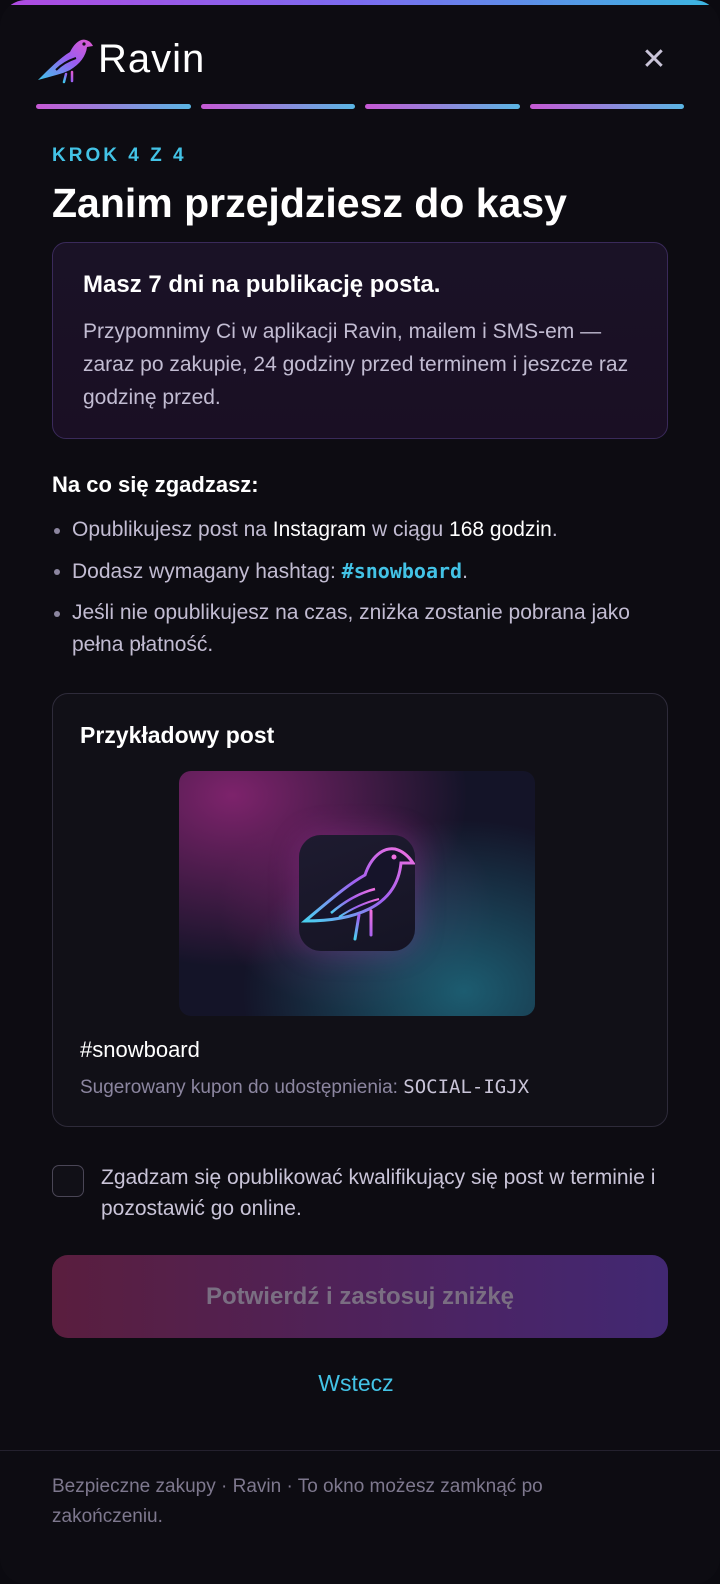 This screenshot has height=1584, width=720. I want to click on modal-header: Ravin ✕, so click(360, 60).